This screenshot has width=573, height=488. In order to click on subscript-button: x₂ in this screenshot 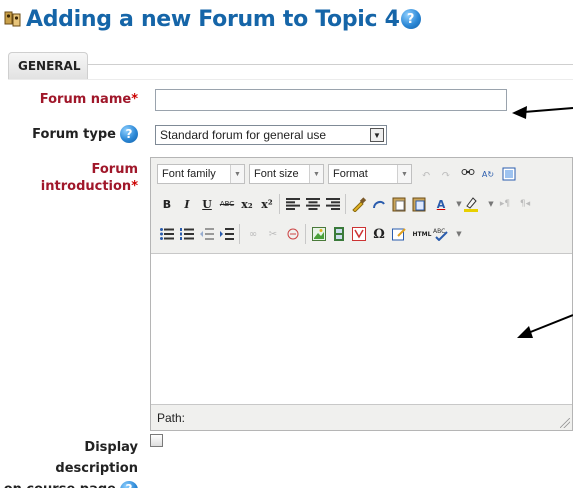, I will do `click(247, 204)`.